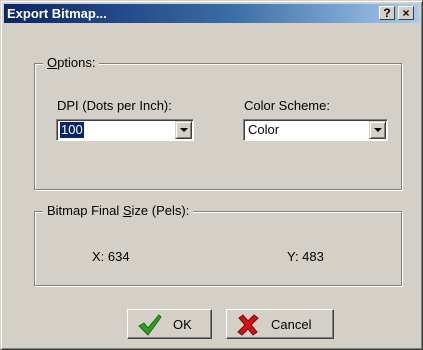 The height and width of the screenshot is (350, 423). I want to click on color-scheme-value: Color, so click(264, 129).